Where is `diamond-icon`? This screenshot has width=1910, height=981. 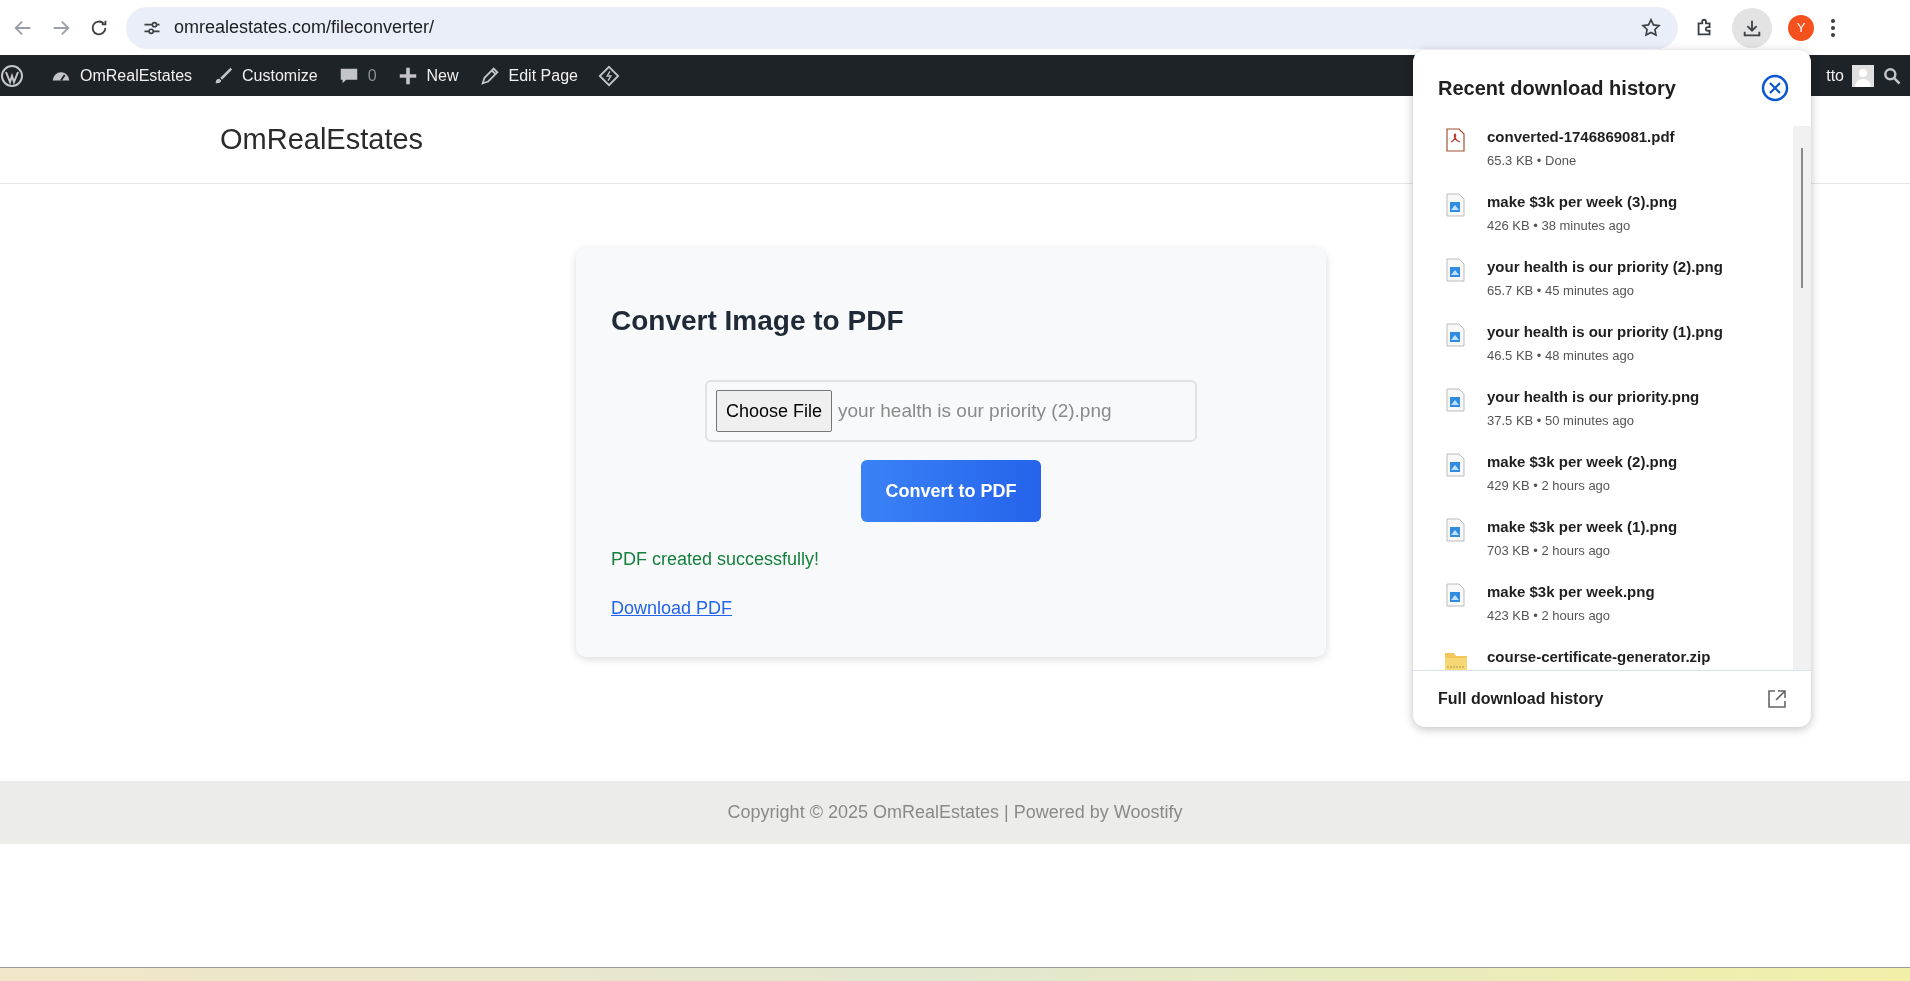
diamond-icon is located at coordinates (608, 75).